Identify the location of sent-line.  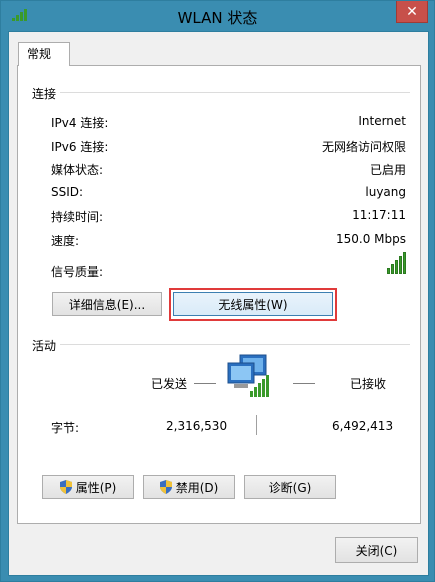
(205, 383).